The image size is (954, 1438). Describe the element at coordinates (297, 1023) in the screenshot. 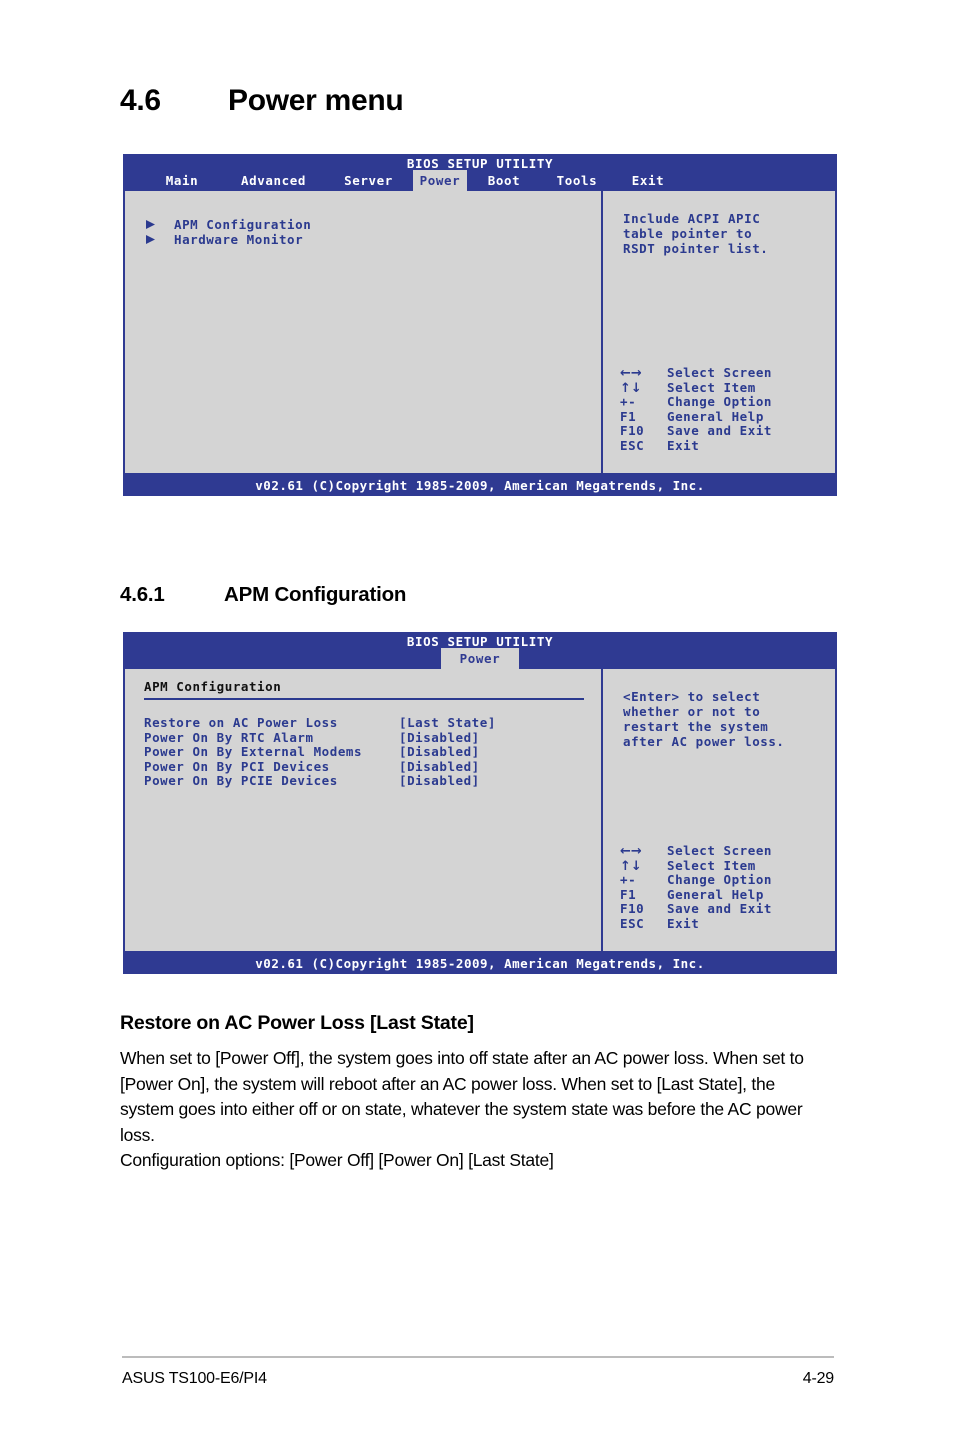

I see `prose-heading: Restore on AC Power Loss [Last State]` at that location.